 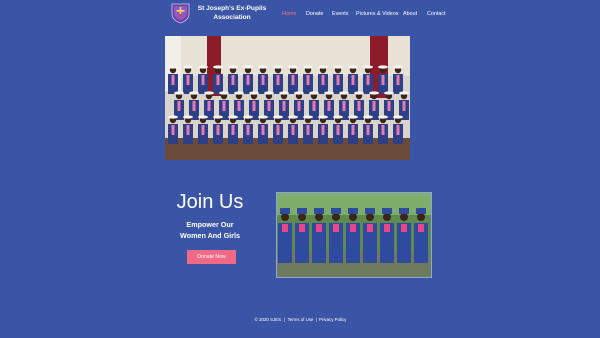 I want to click on join-subtitle: Empower Our Women And Girls, so click(x=210, y=230).